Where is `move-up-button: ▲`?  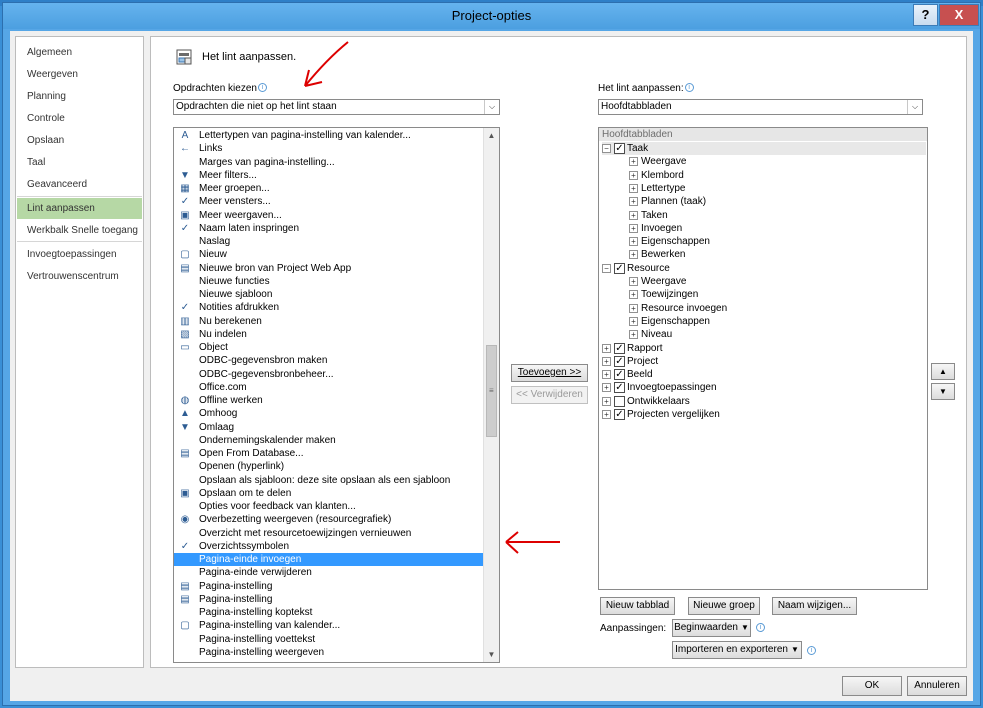
move-up-button: ▲ is located at coordinates (943, 371).